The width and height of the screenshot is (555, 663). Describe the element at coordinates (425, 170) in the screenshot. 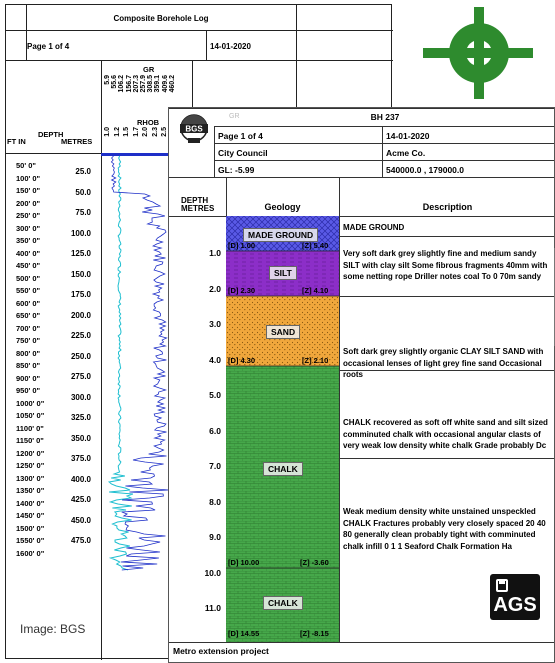

I see `coordinates: 540000.0 , 179000.0` at that location.